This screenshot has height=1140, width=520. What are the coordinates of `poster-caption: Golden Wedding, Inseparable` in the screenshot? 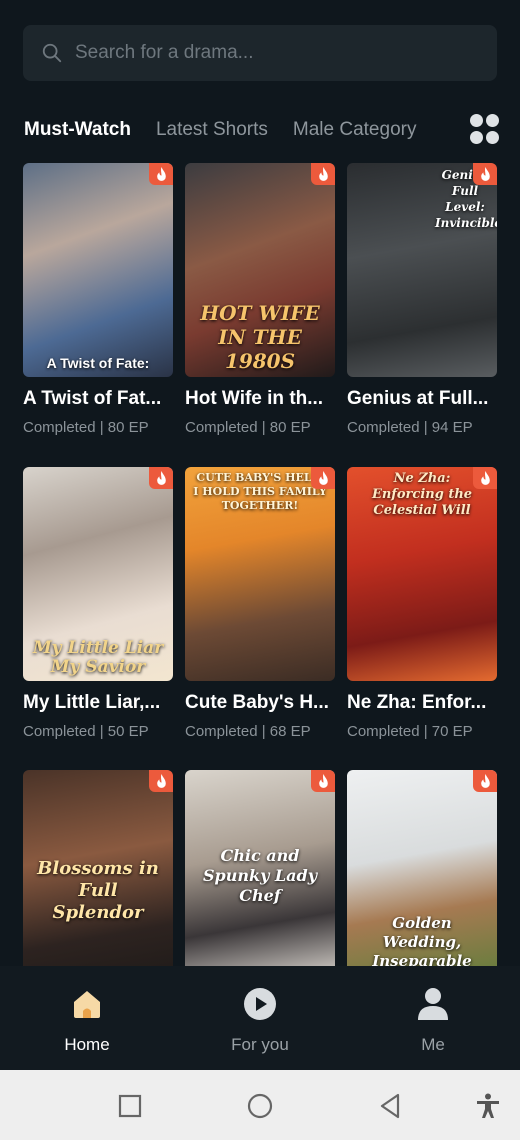 It's located at (422, 942).